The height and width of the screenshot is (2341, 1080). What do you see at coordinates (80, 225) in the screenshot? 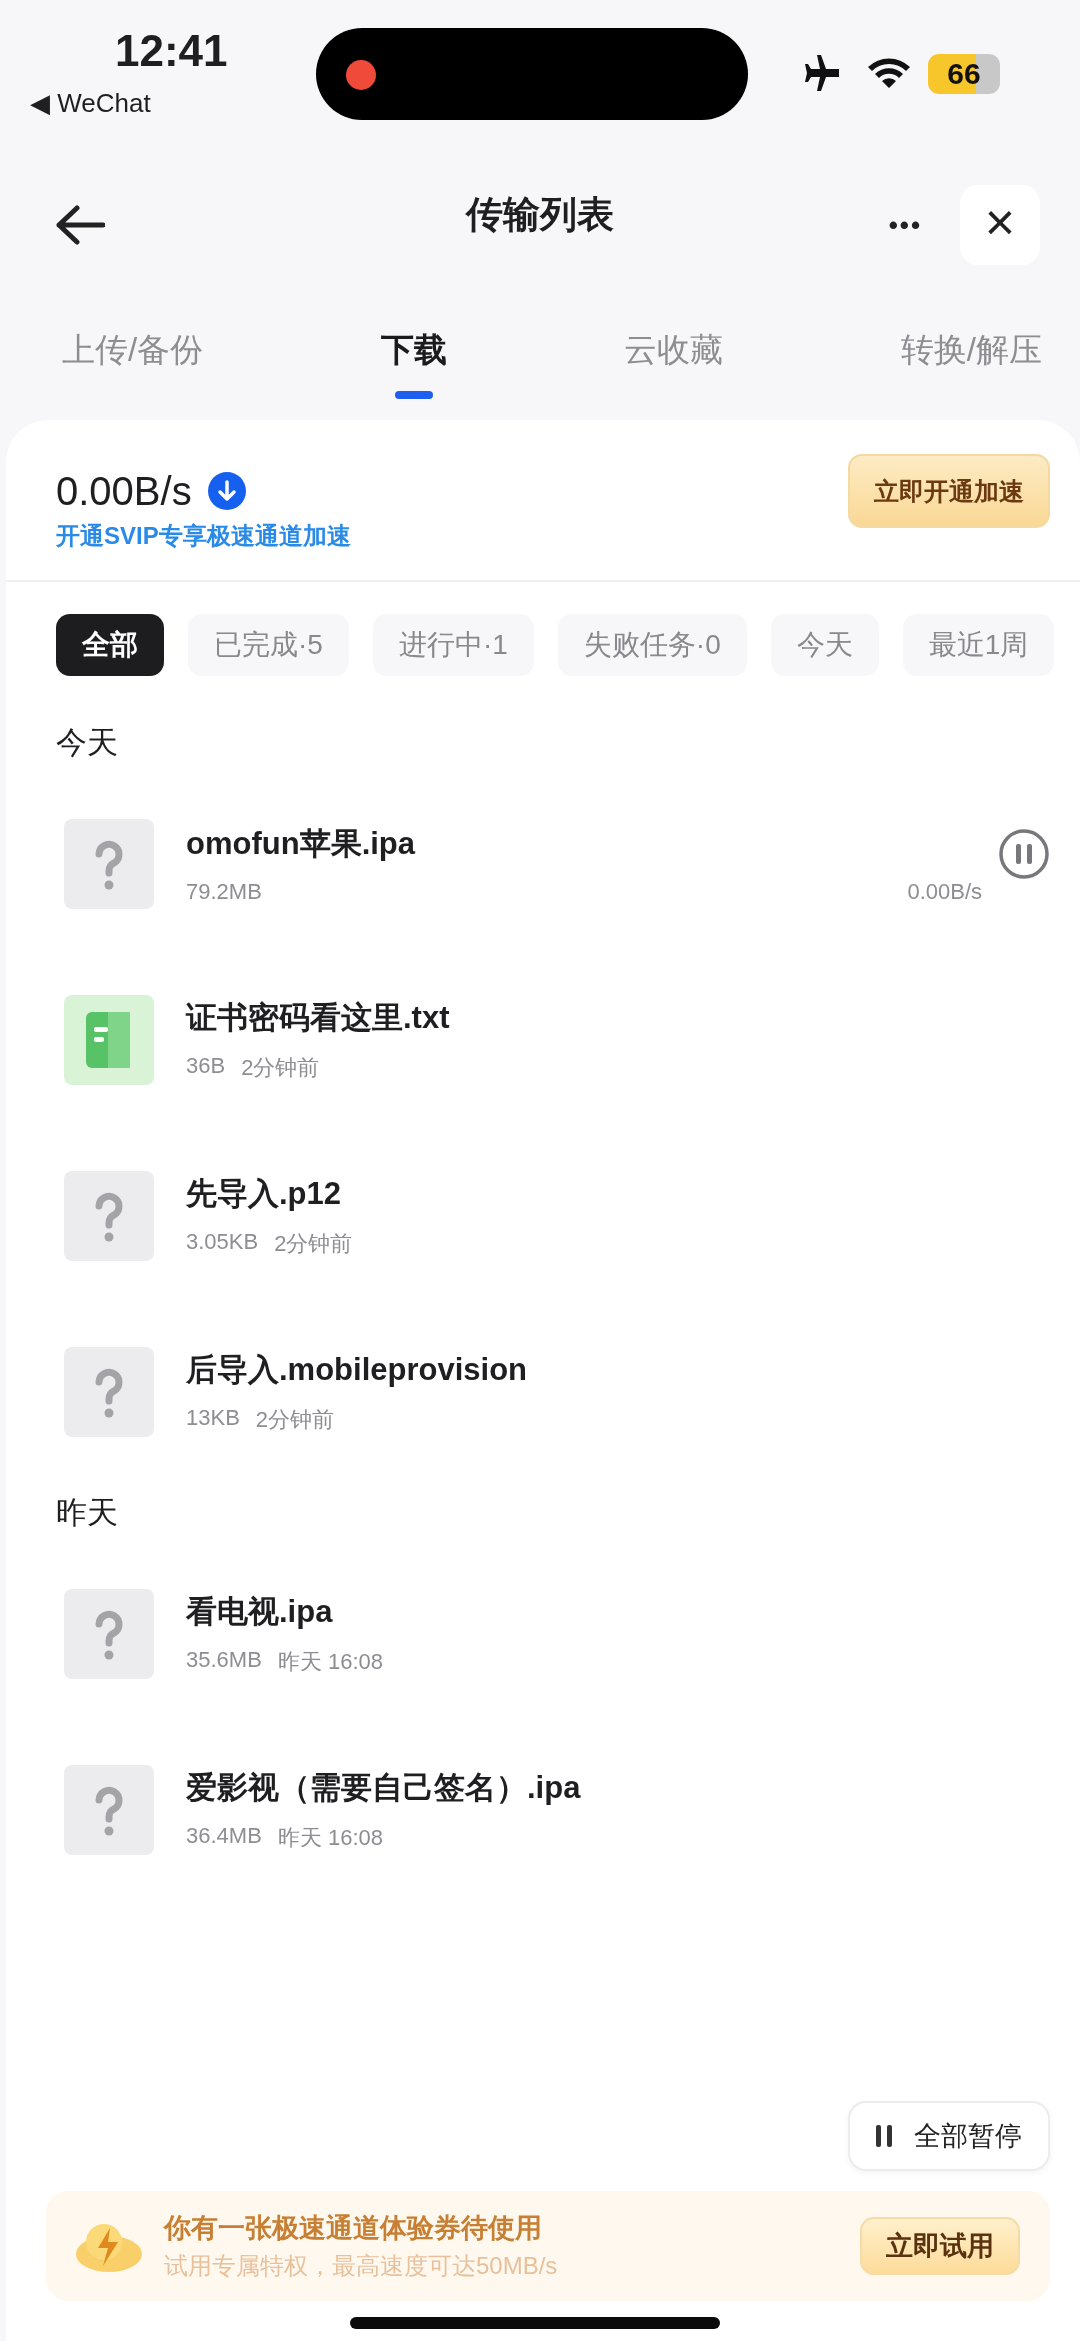
I see `back-arrow-icon` at bounding box center [80, 225].